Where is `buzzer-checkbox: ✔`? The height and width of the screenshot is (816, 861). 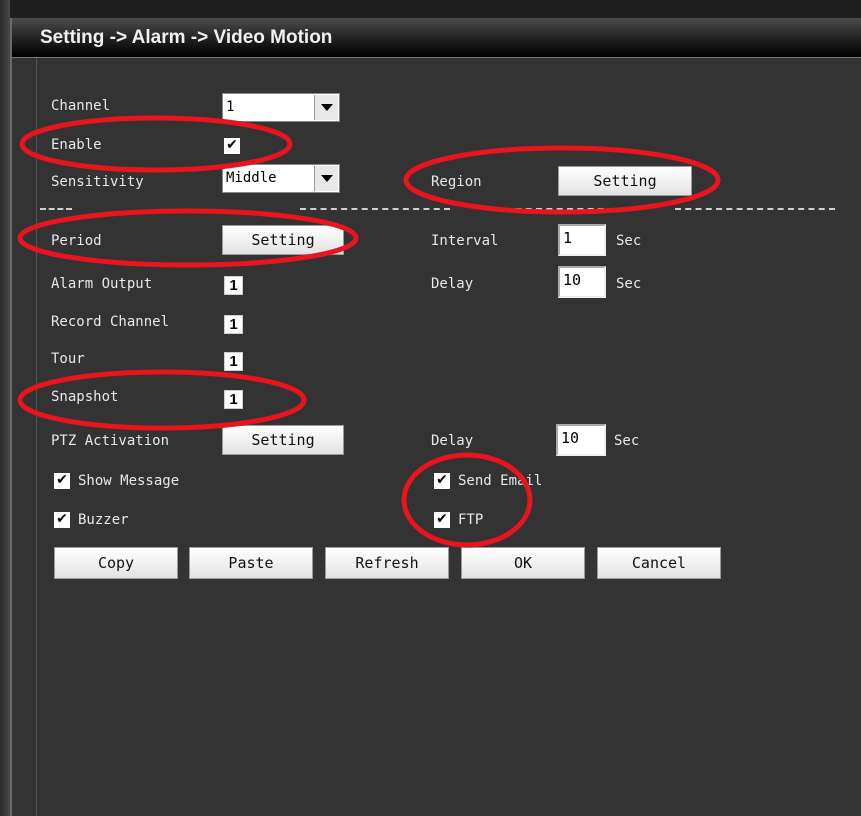
buzzer-checkbox: ✔ is located at coordinates (62, 520).